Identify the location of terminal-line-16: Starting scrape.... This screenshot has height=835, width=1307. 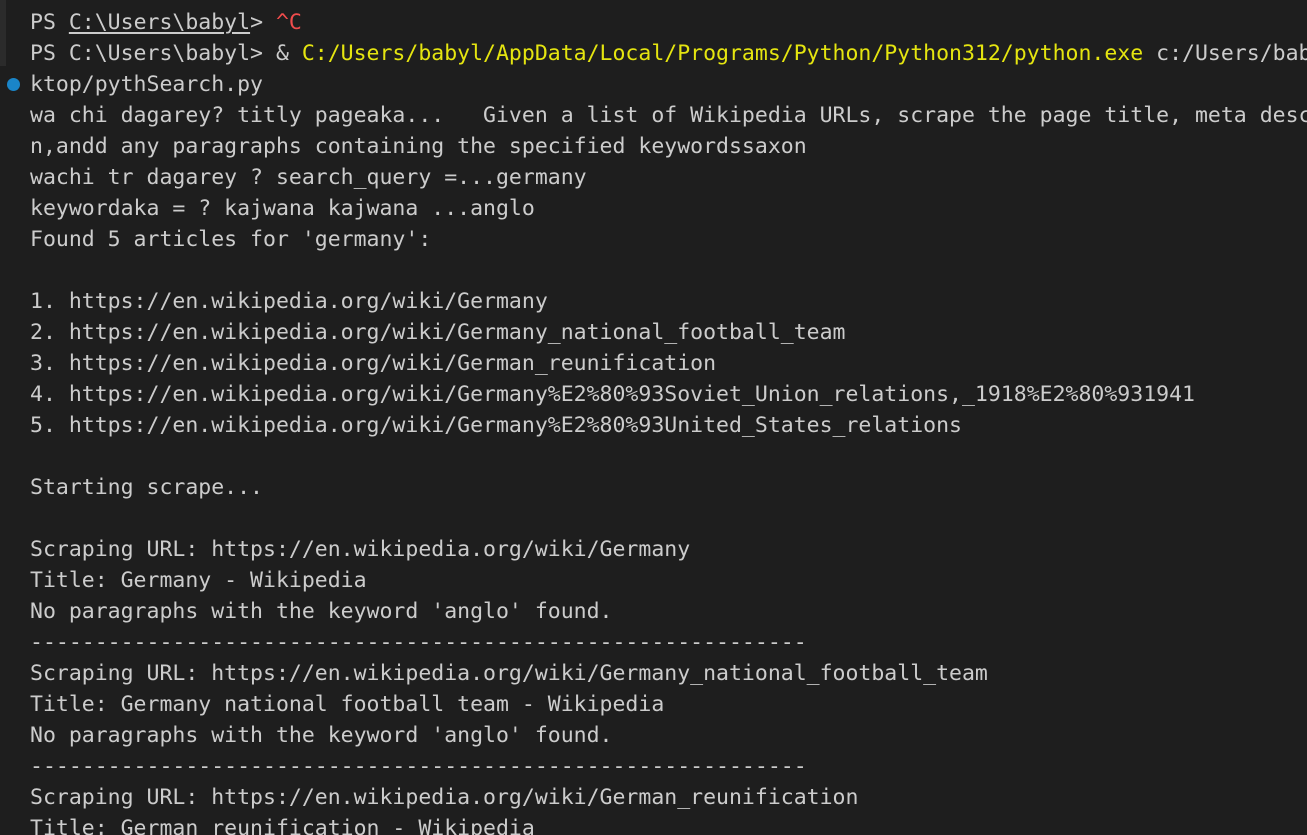
(146, 487).